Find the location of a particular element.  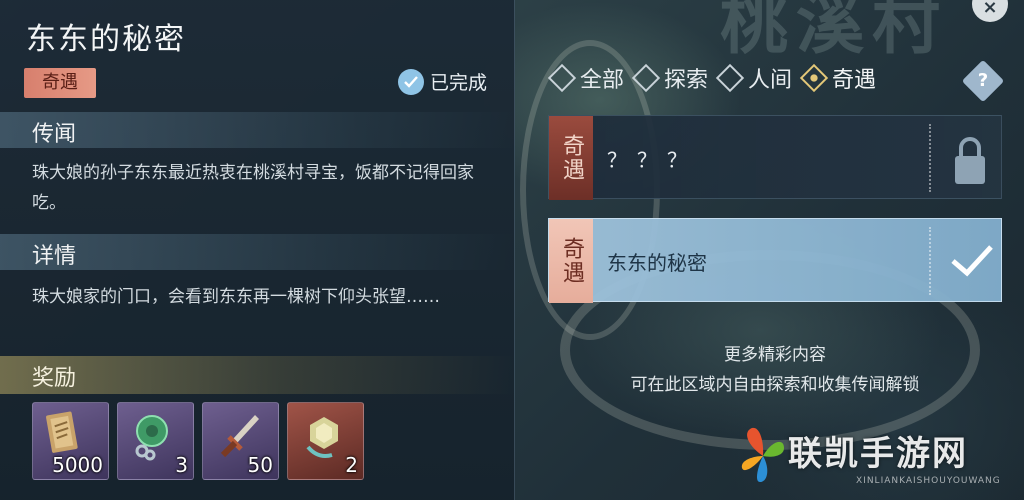

filter-label: 人间 is located at coordinates (770, 80).